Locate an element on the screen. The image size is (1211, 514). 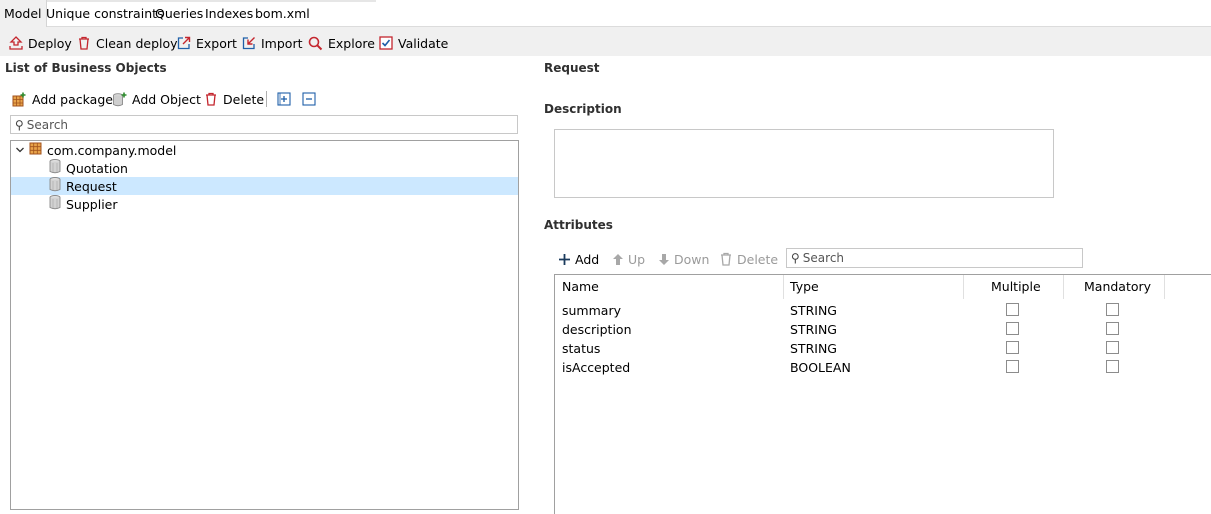
attribute-name-cell: description is located at coordinates (597, 329).